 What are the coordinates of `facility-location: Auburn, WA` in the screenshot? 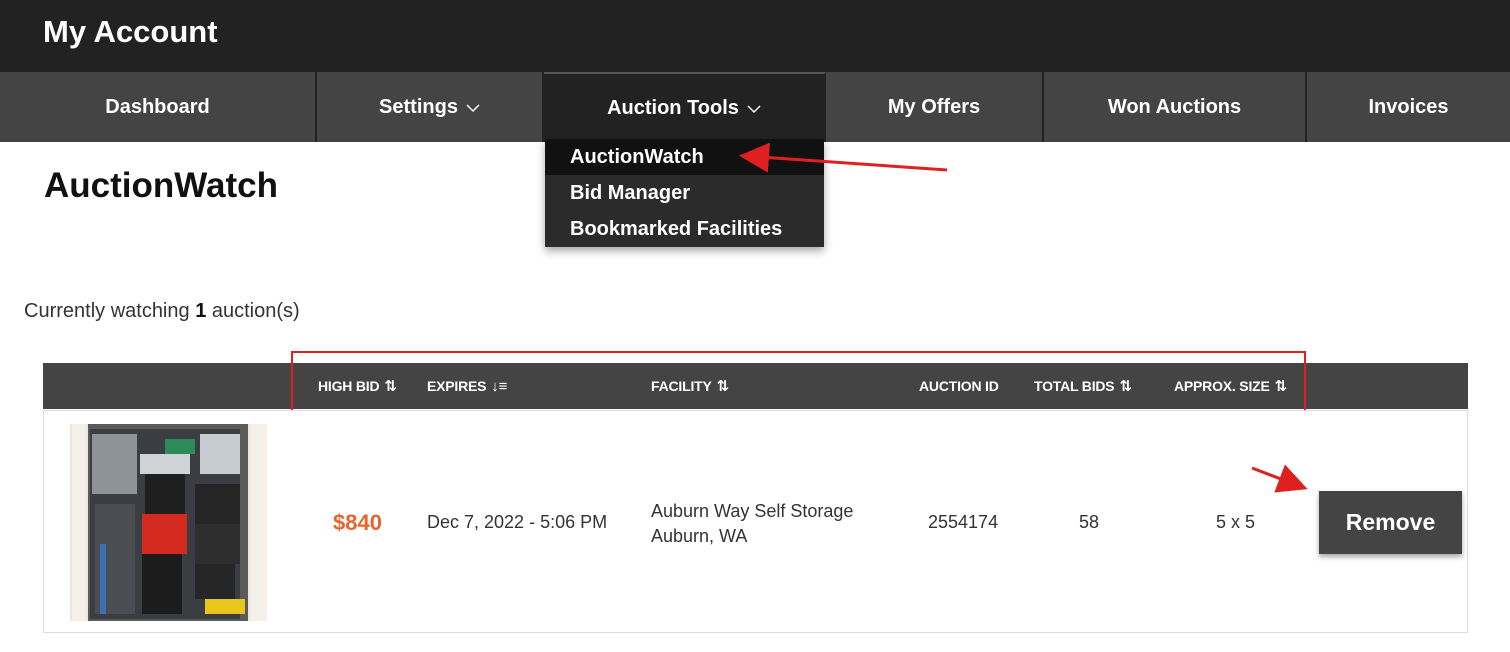 It's located at (699, 536).